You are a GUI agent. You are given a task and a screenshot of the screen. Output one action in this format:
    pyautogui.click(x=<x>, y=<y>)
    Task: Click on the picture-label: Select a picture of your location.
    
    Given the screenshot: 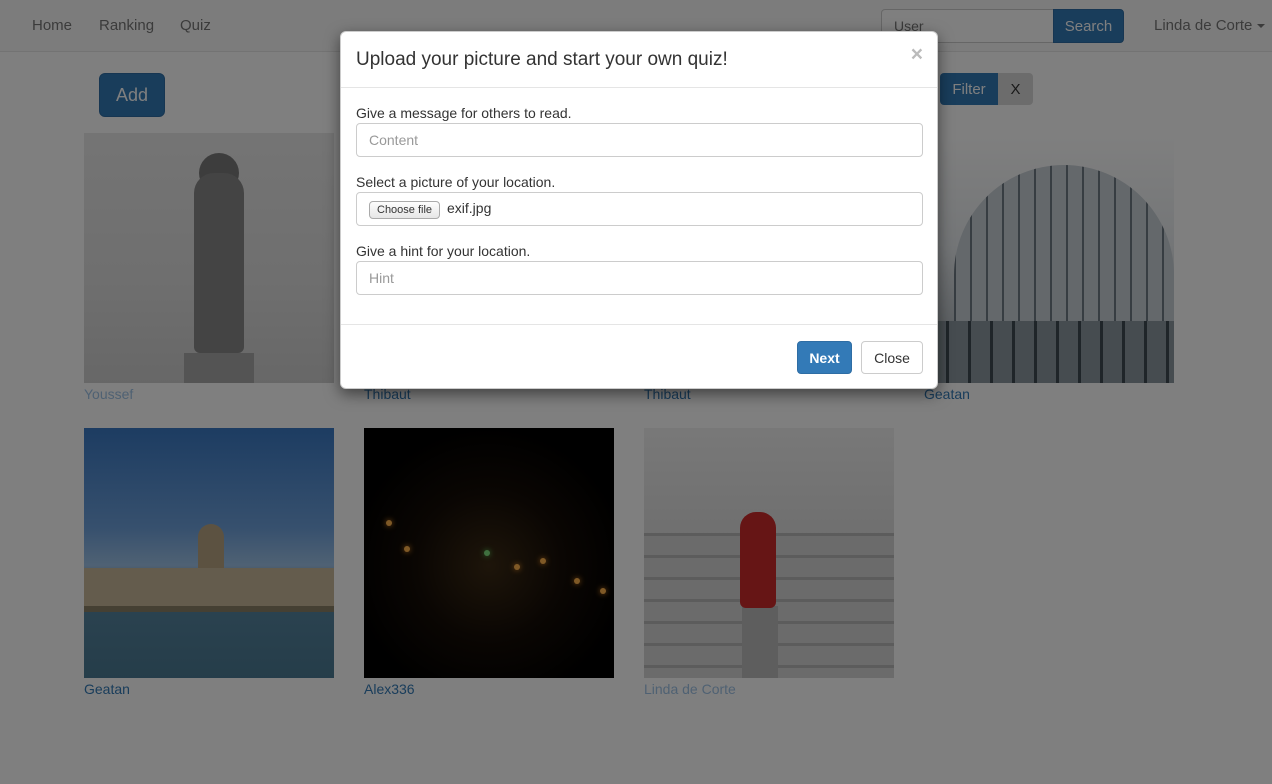 What is the action you would take?
    pyautogui.click(x=456, y=182)
    